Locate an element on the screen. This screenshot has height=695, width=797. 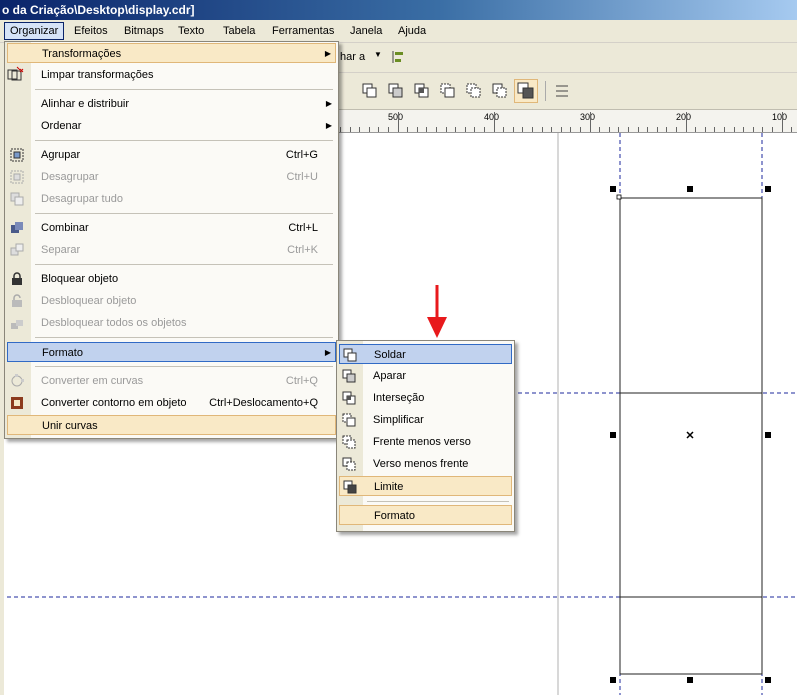
transform-tool-icon is located at coordinates (14, 74).